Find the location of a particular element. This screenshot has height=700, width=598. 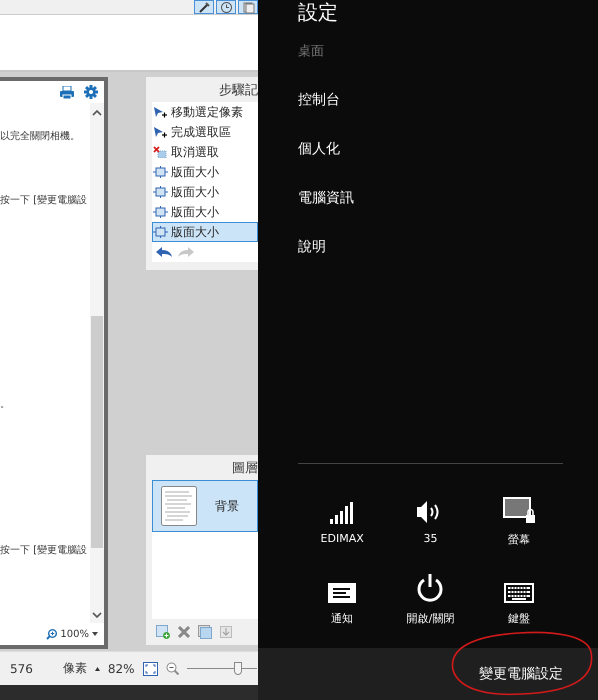

history-item: 取消選取 is located at coordinates (205, 152).